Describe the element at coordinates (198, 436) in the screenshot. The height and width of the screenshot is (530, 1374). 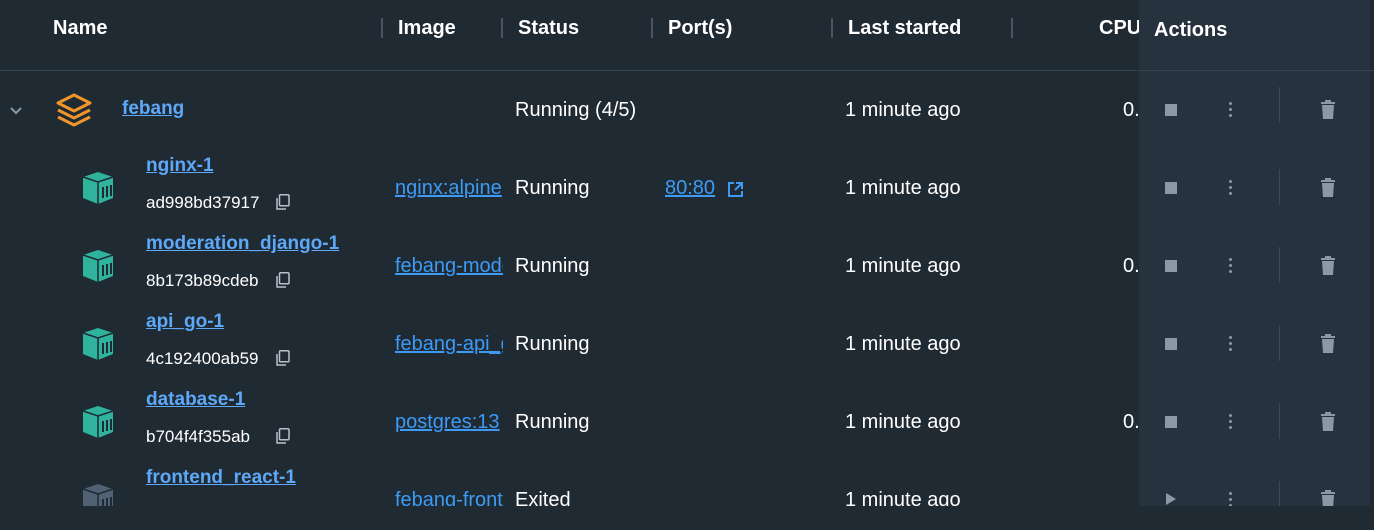
I see `container-id: b704f4f355ab` at that location.